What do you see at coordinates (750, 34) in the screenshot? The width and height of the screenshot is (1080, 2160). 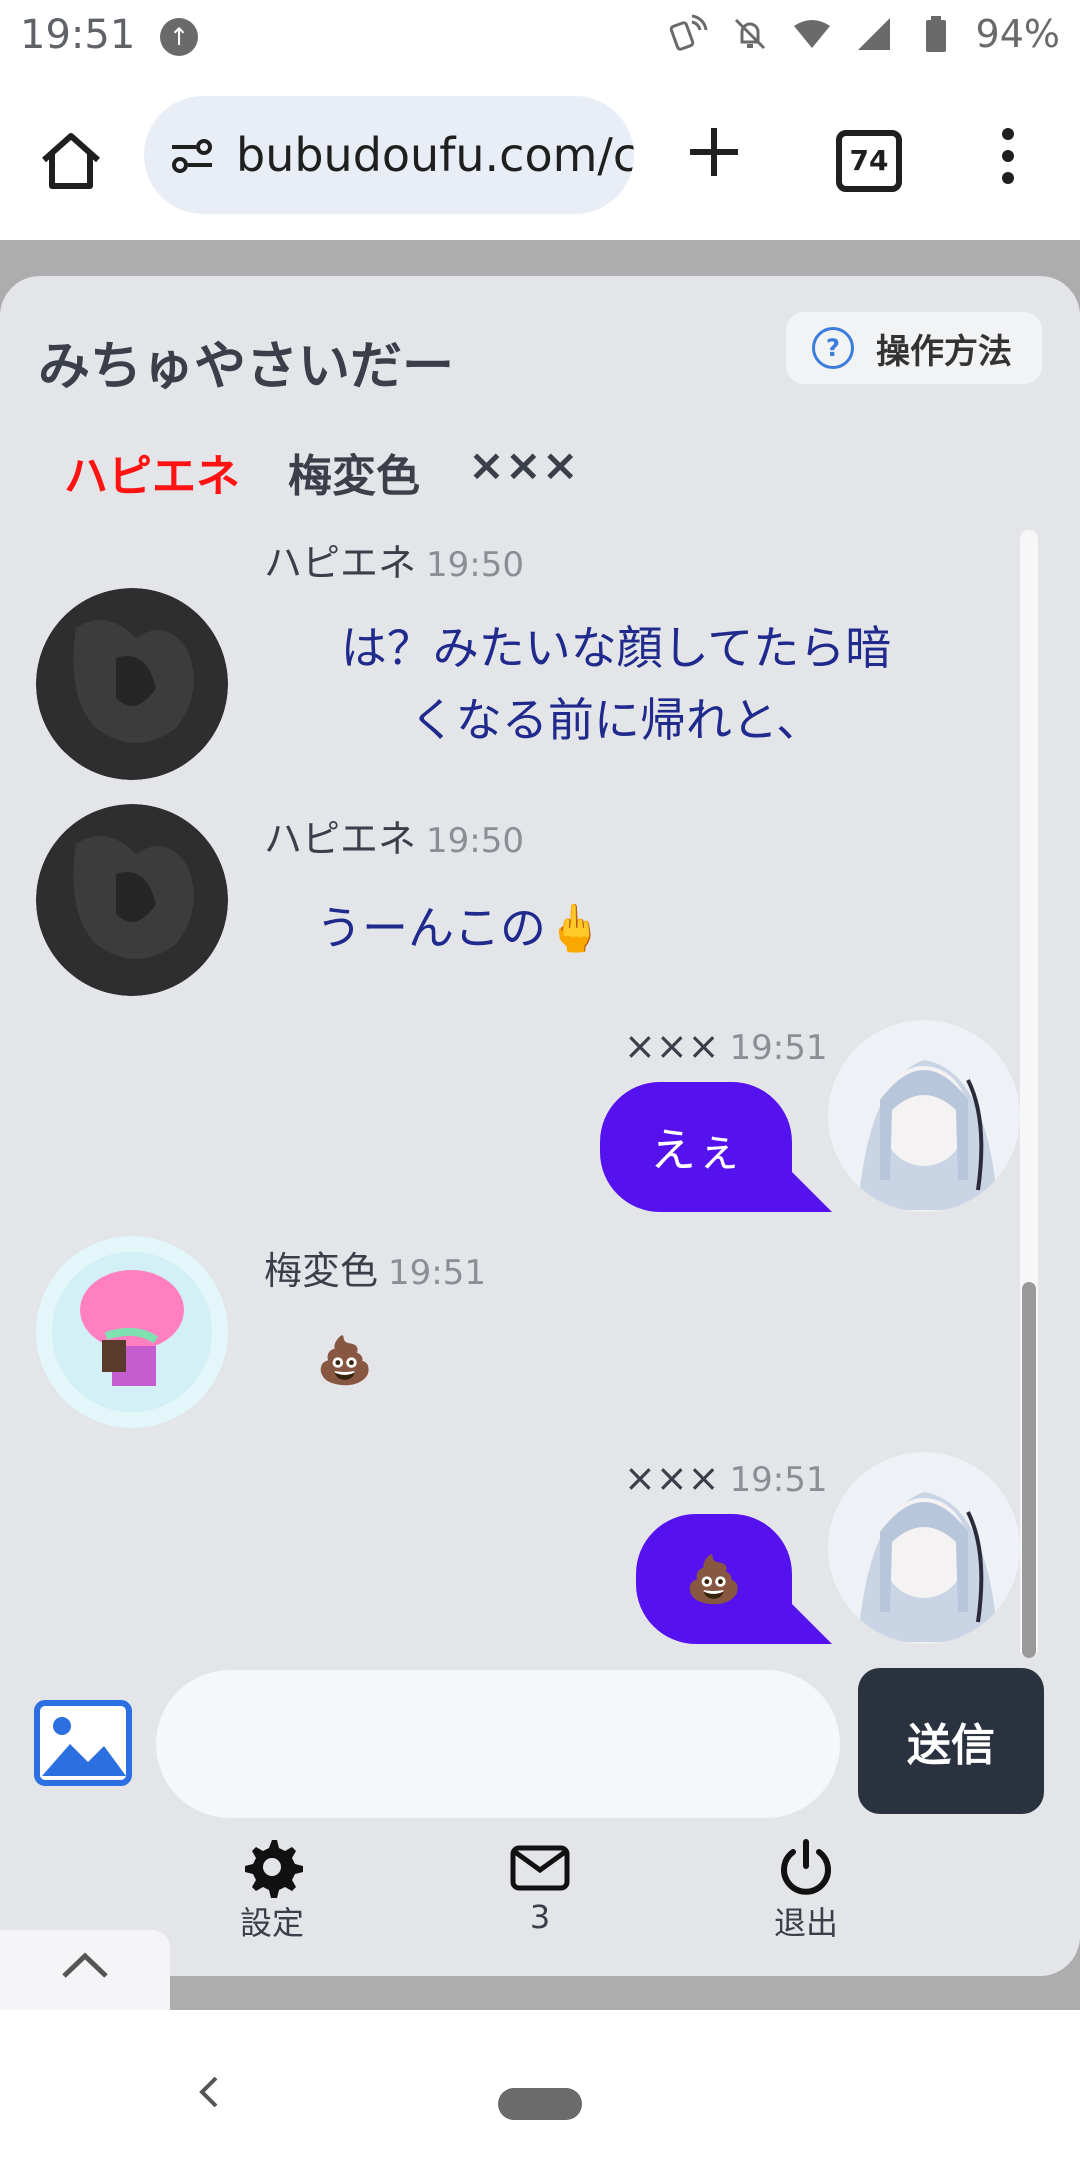 I see `bell-off-icon` at bounding box center [750, 34].